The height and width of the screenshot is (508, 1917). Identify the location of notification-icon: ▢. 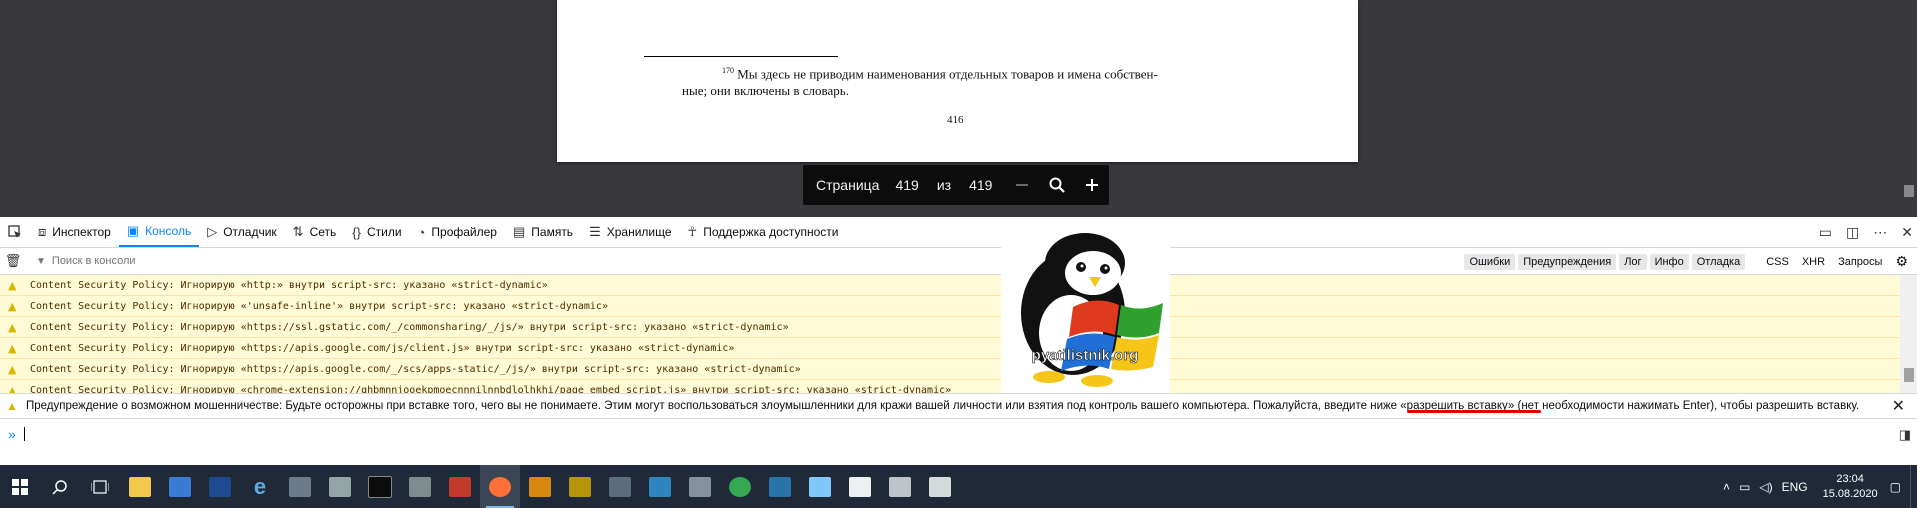
(1895, 487).